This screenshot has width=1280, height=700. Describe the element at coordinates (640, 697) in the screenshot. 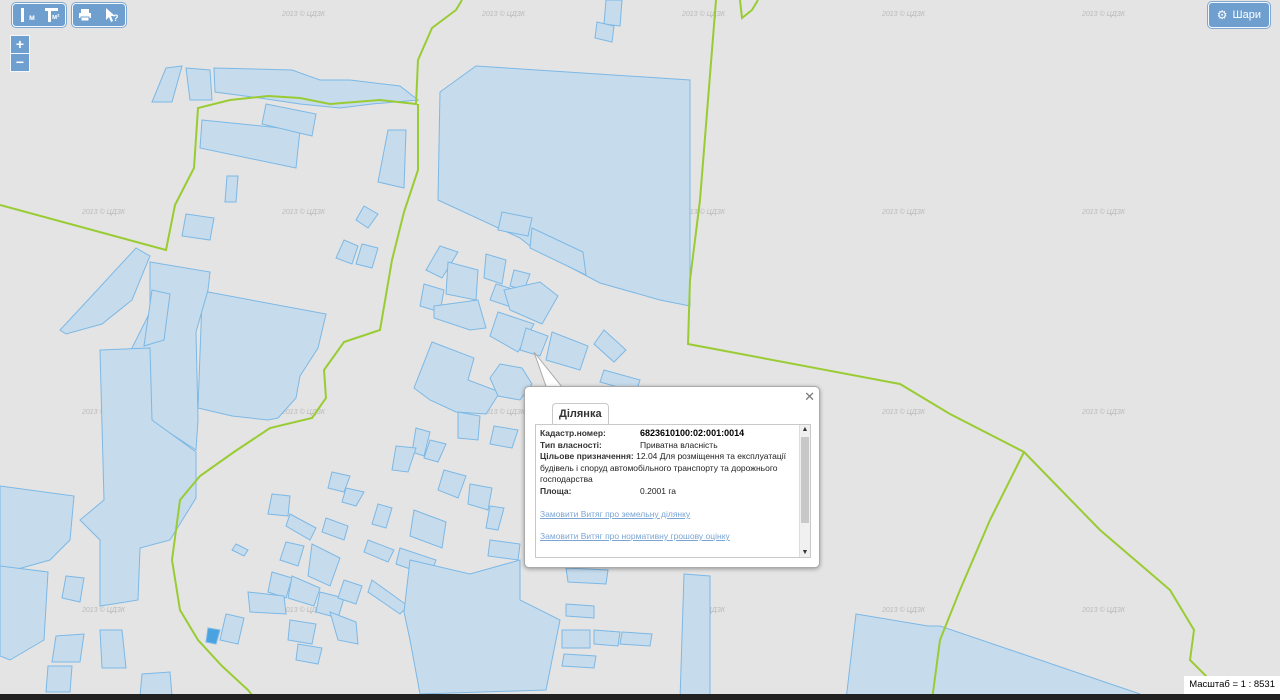

I see `bottom-bar` at that location.